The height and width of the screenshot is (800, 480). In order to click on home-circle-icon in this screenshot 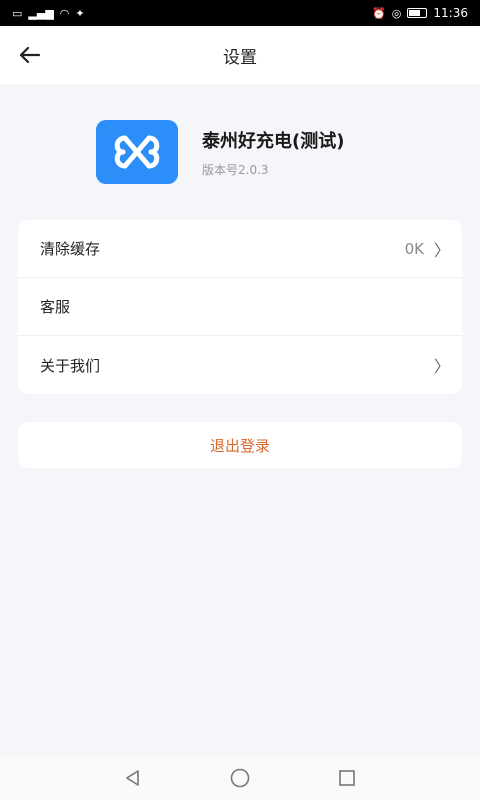, I will do `click(240, 778)`.